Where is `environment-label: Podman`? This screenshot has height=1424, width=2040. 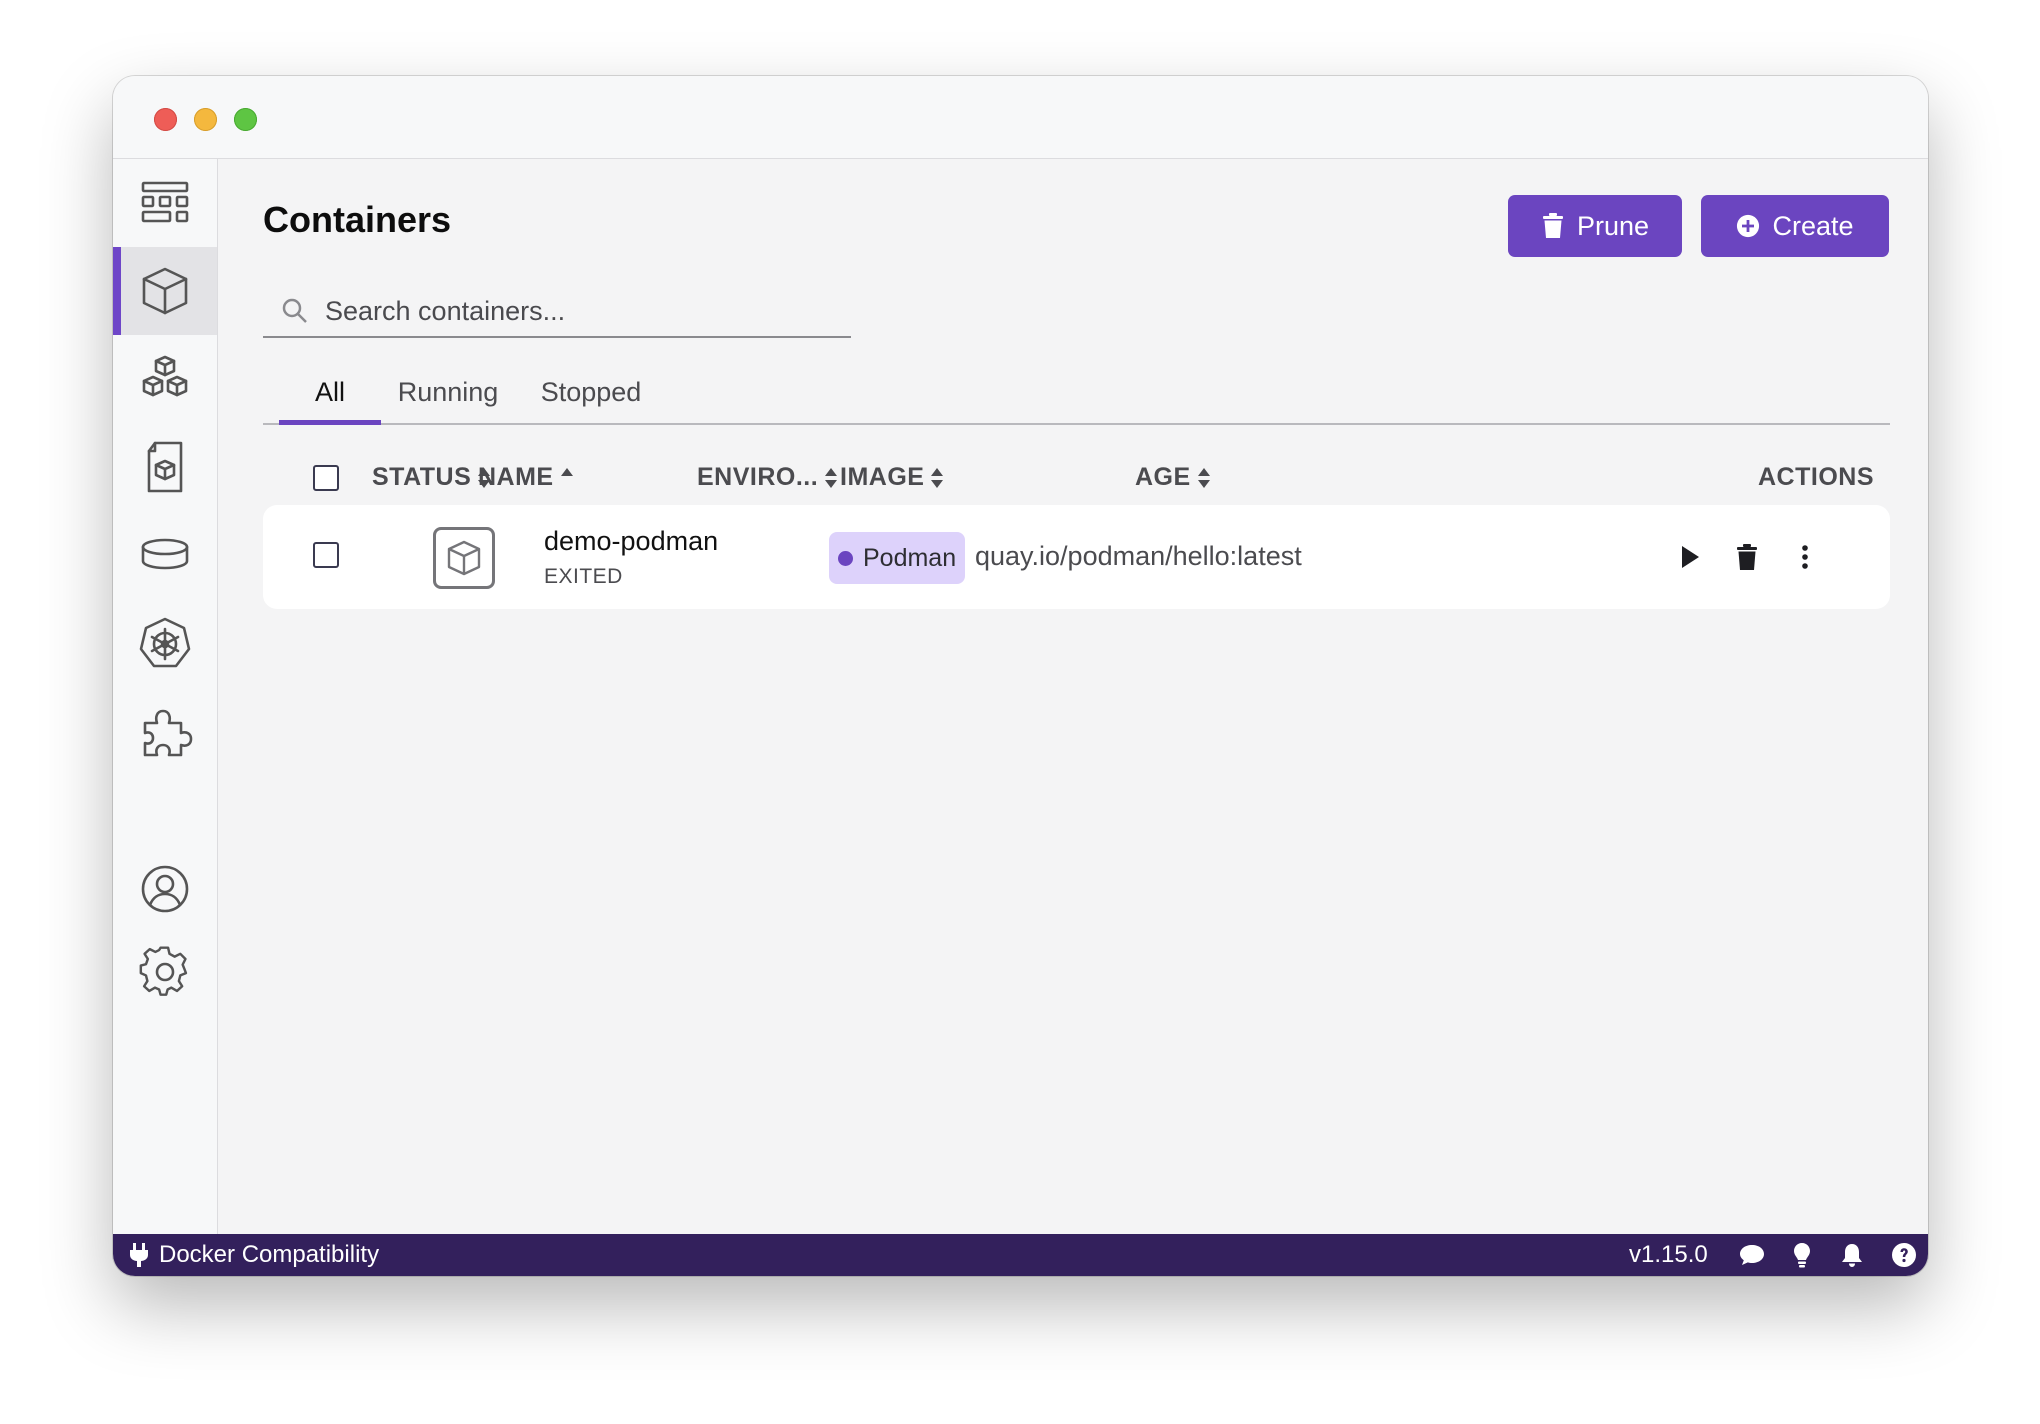
environment-label: Podman is located at coordinates (910, 557).